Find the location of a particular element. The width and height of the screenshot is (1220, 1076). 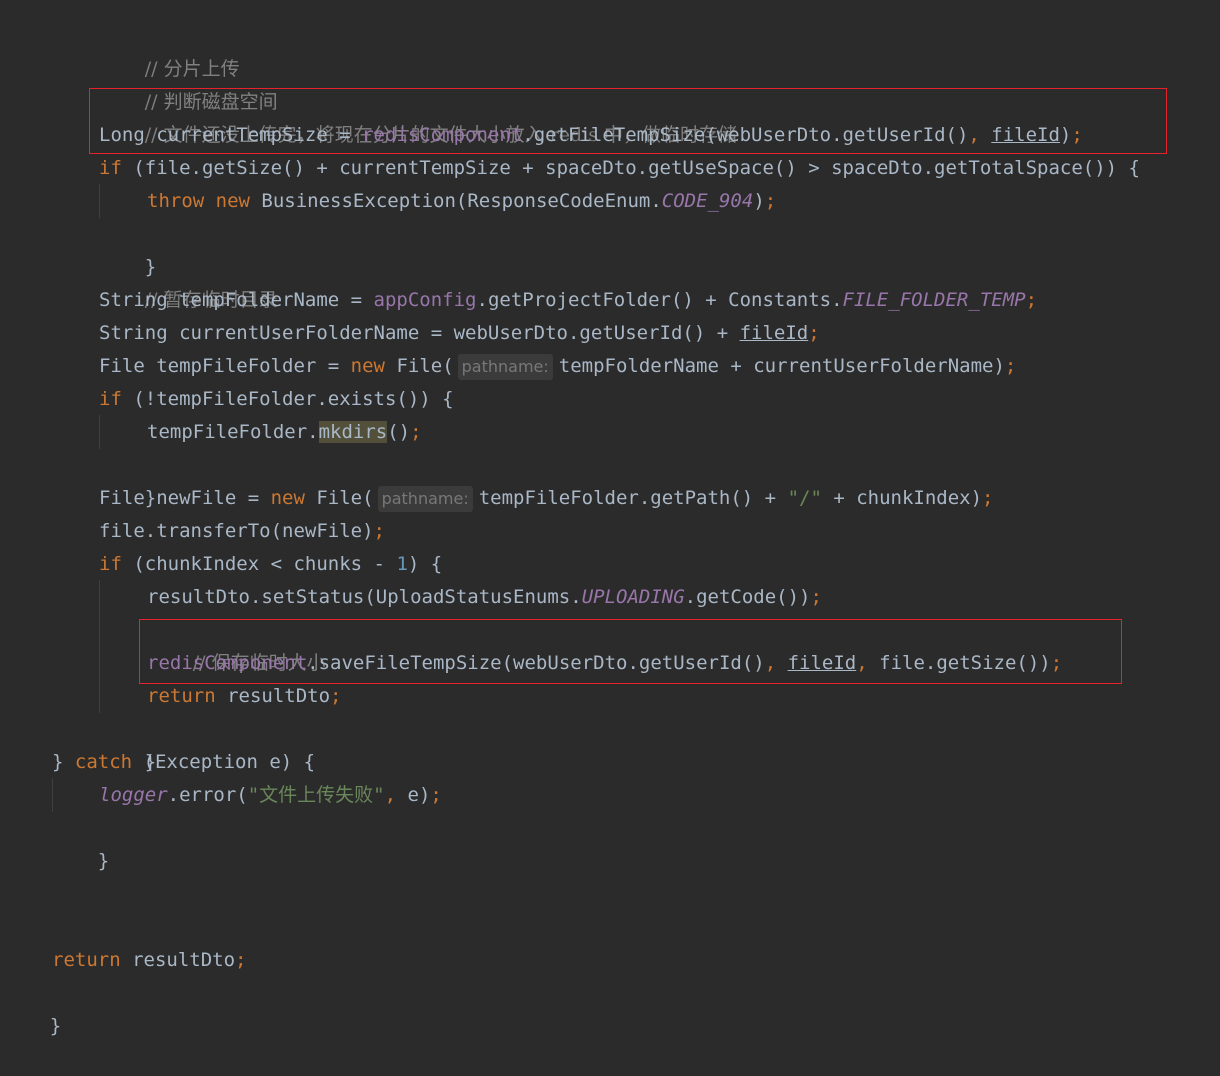

code-text: resultDto.setStatus(UploadStatusEnums. is located at coordinates (364, 597).